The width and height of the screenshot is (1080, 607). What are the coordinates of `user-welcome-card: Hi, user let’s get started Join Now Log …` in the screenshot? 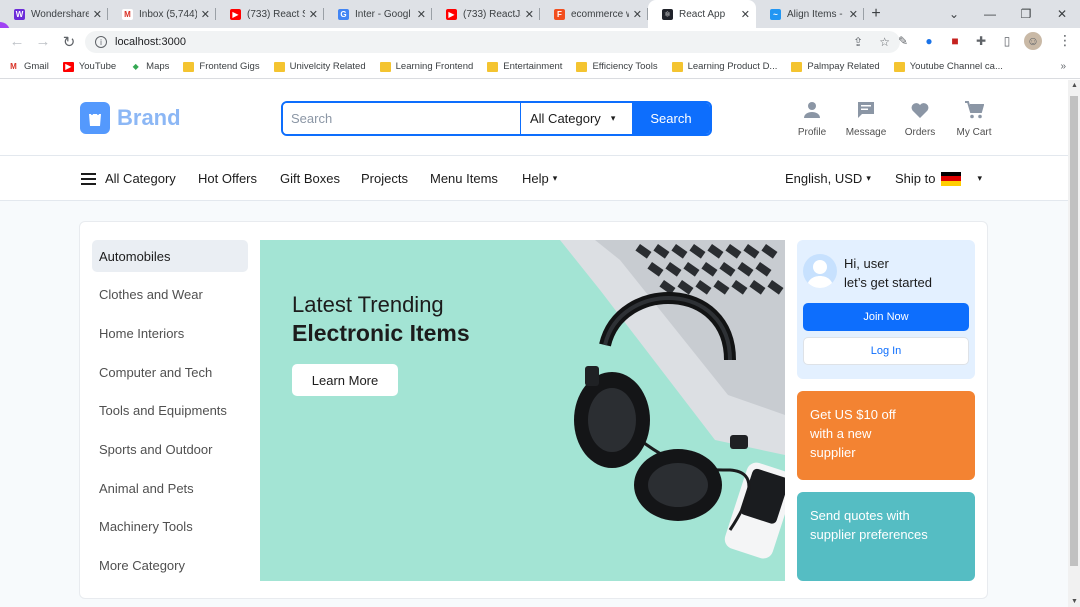 It's located at (886, 309).